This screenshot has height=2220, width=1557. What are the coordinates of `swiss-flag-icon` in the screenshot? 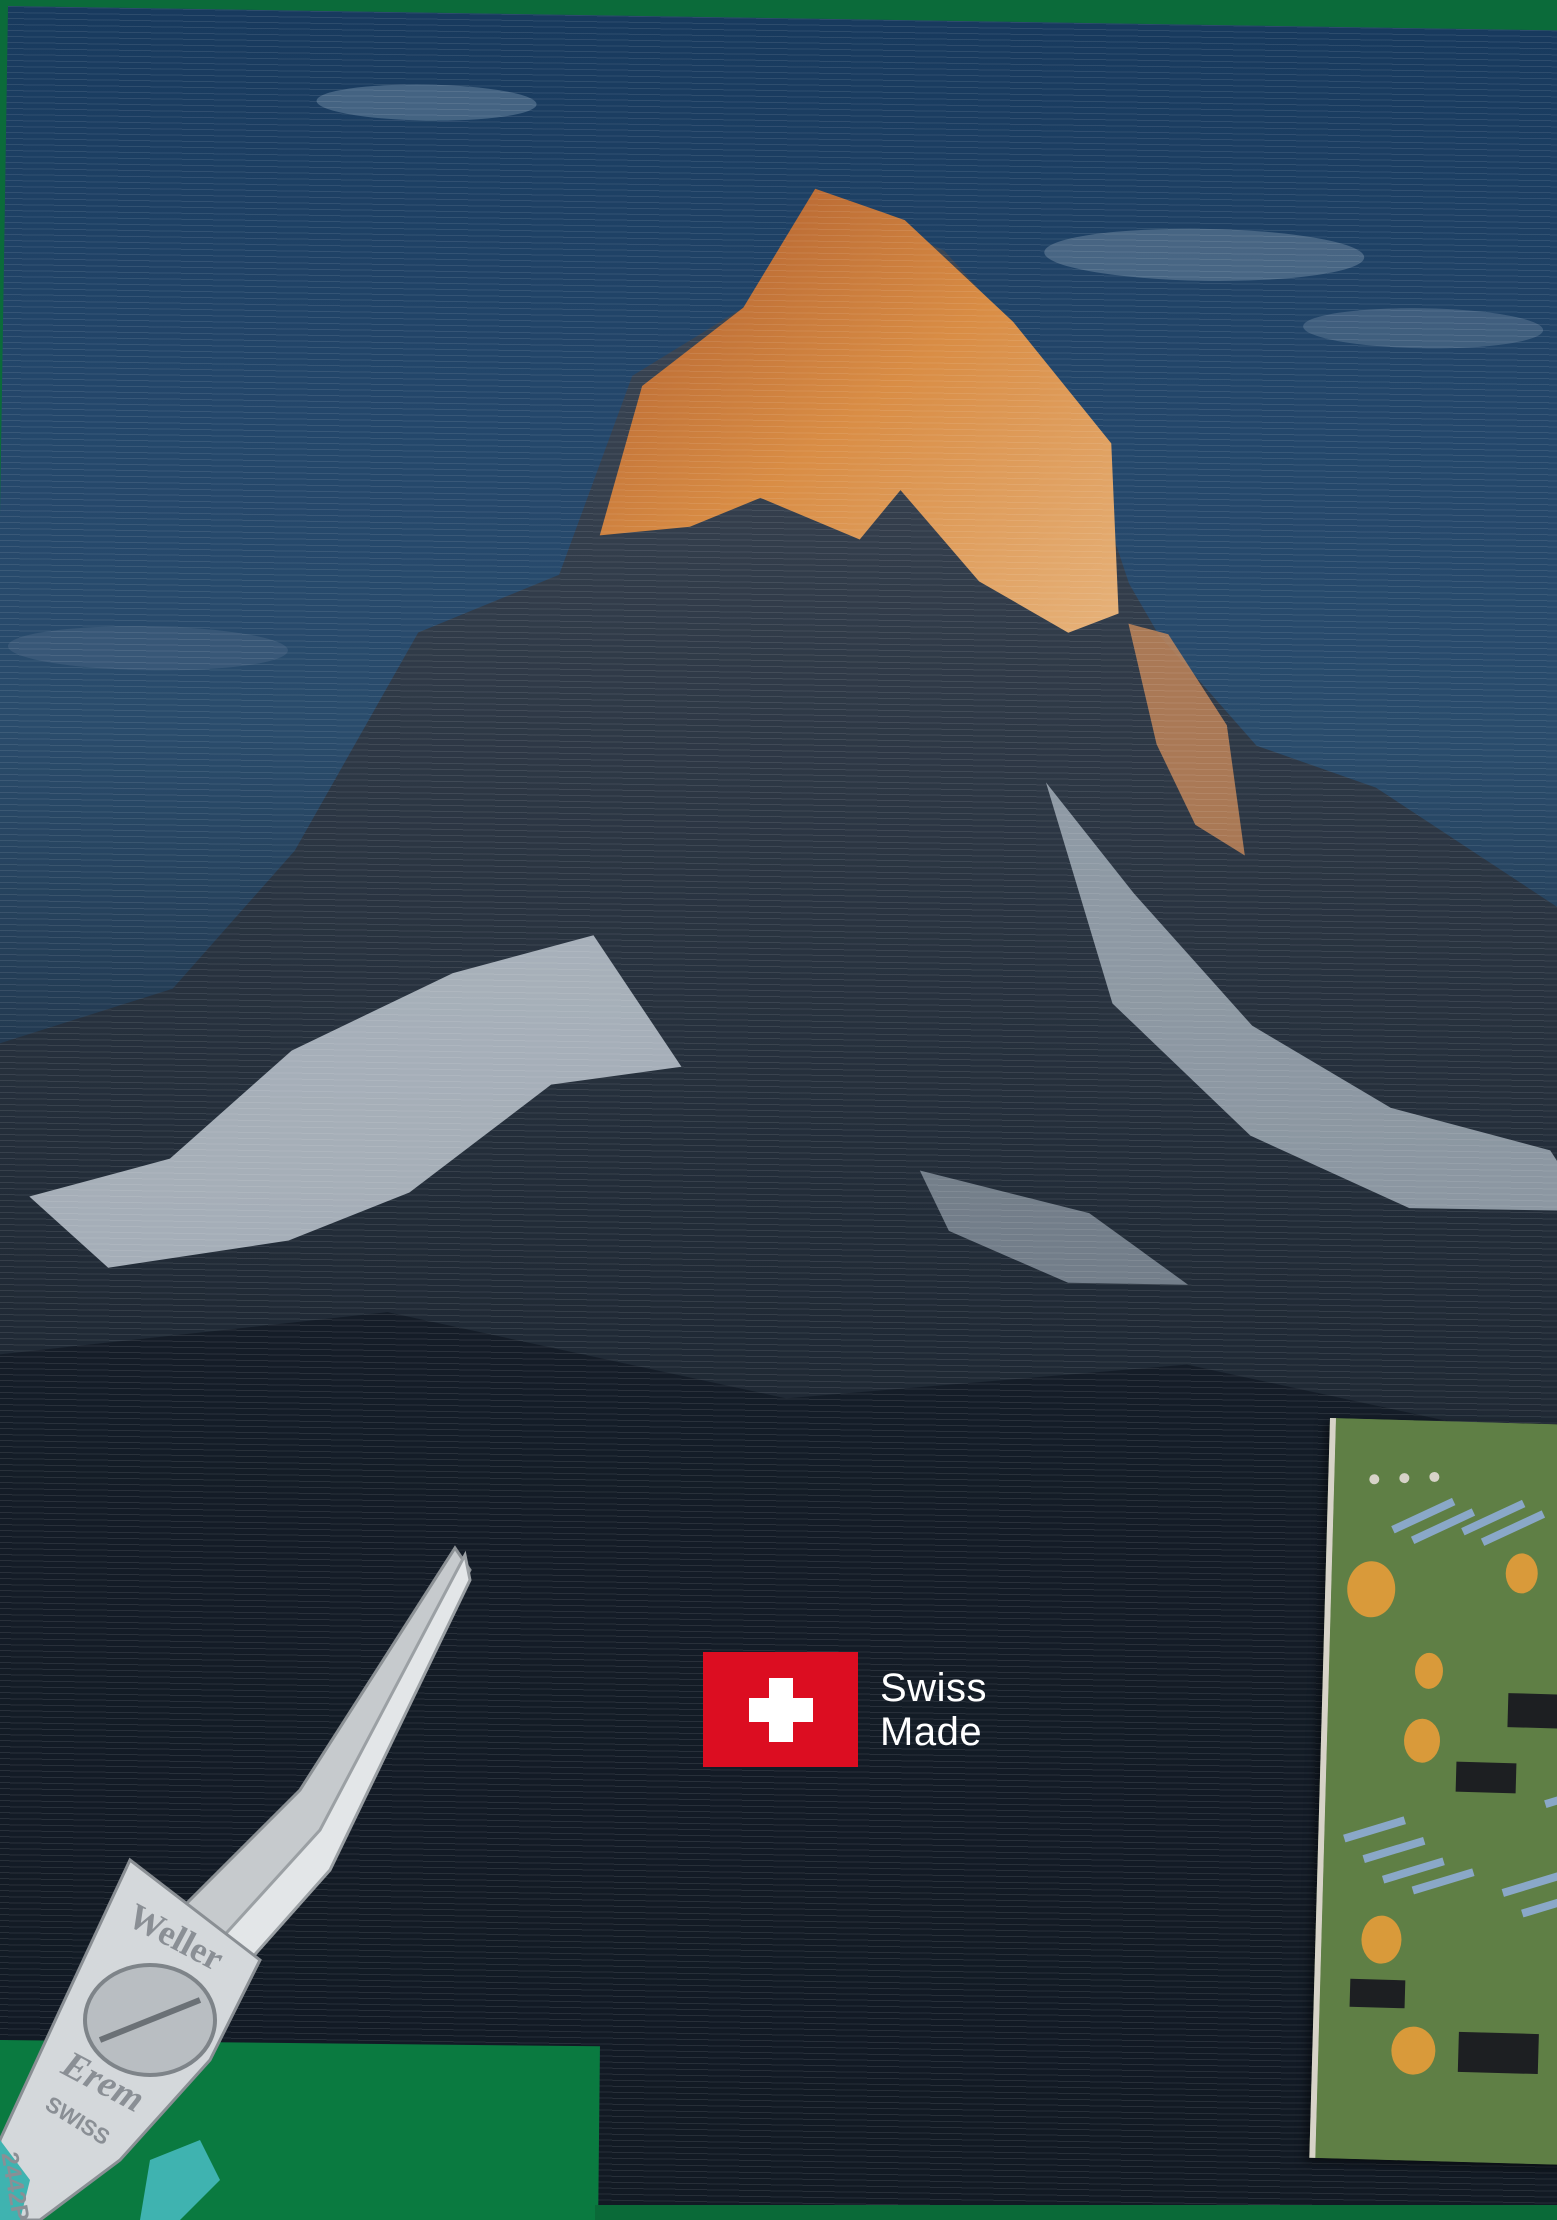 It's located at (780, 1709).